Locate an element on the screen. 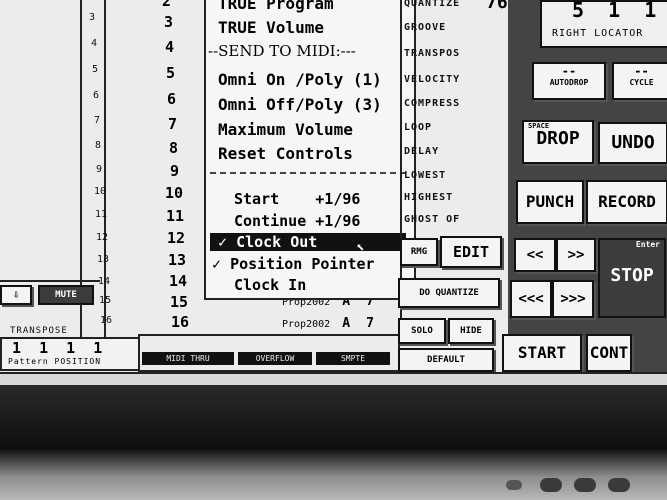 This screenshot has height=500, width=667. clock-out-check: ✓ is located at coordinates (223, 242).